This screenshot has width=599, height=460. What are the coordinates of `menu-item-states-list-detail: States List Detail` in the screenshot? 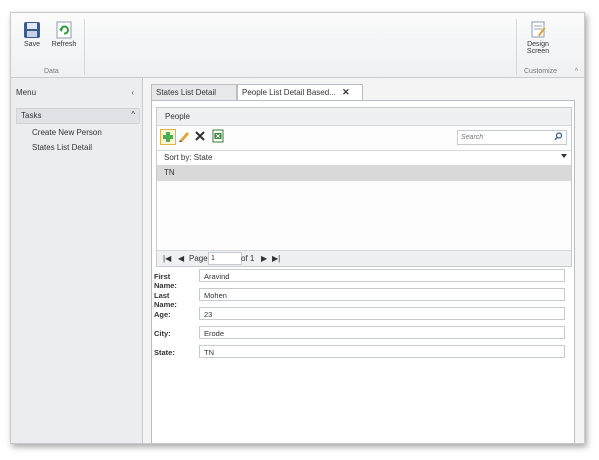 It's located at (62, 147).